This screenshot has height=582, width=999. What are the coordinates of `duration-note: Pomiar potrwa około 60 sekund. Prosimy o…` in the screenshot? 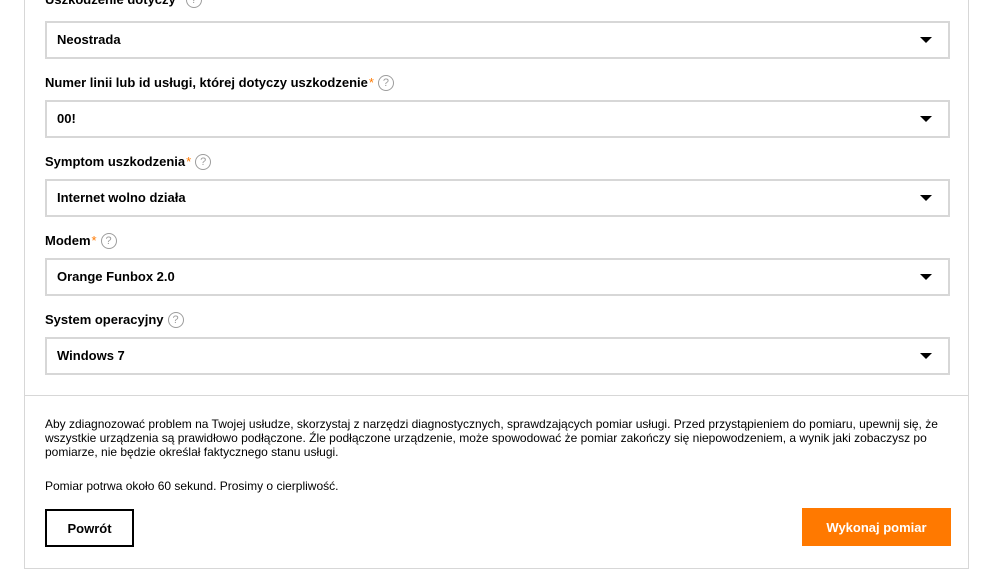 It's located at (192, 486).